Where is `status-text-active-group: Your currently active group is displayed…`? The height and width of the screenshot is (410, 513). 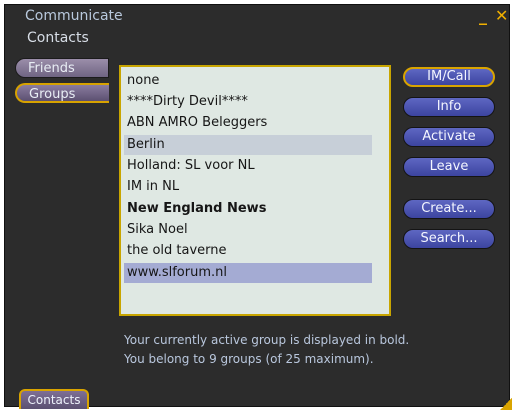
status-text-active-group: Your currently active group is displayed… is located at coordinates (267, 340).